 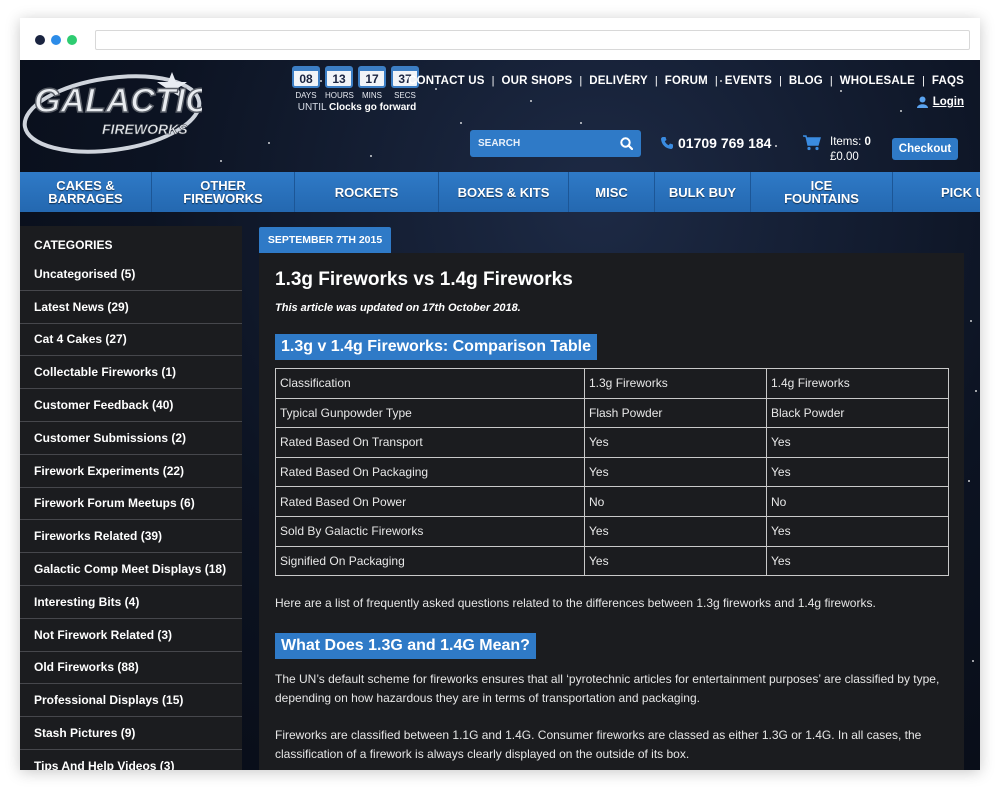 I want to click on table-cell: Signified On Packaging, so click(x=430, y=561).